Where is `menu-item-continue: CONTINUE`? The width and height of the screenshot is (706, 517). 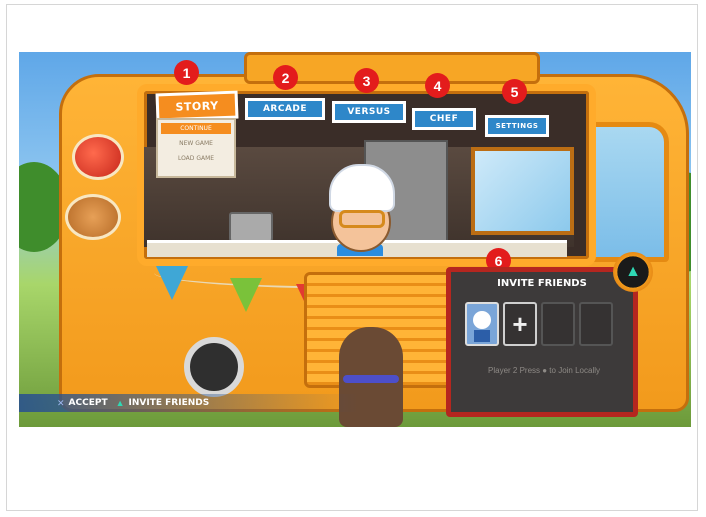
menu-item-continue: CONTINUE is located at coordinates (196, 128).